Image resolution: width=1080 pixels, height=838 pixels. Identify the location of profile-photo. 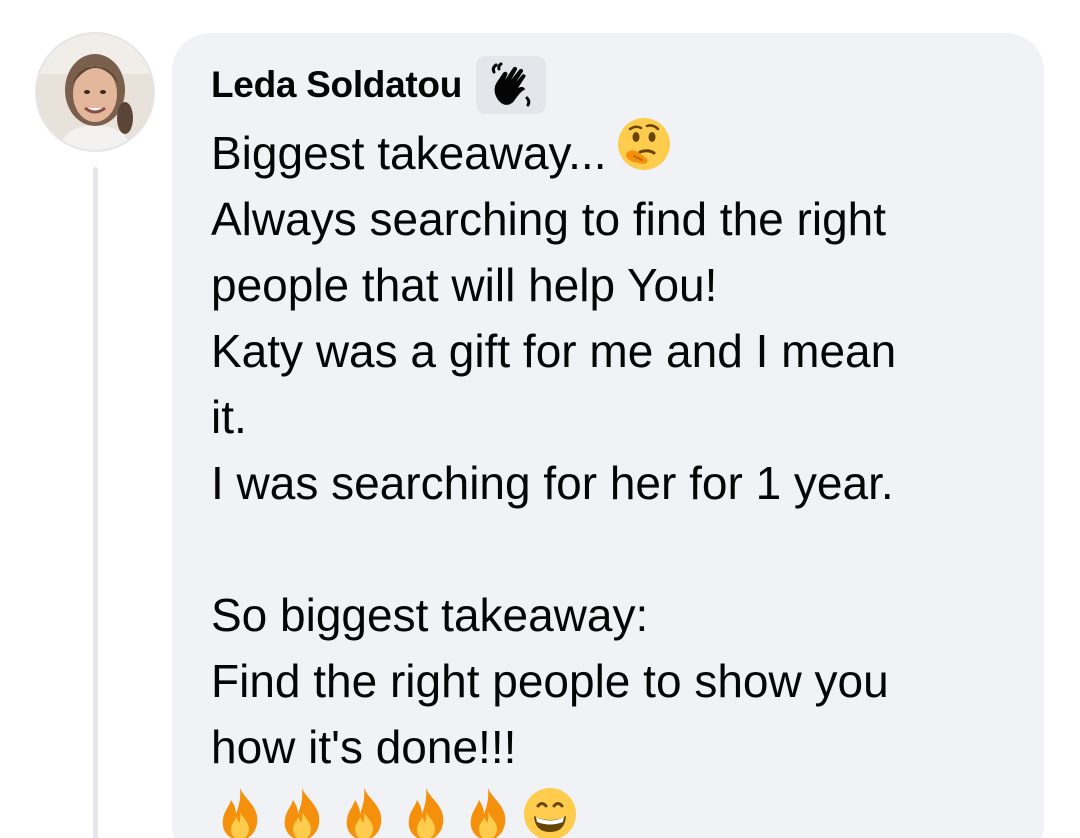
(95, 92).